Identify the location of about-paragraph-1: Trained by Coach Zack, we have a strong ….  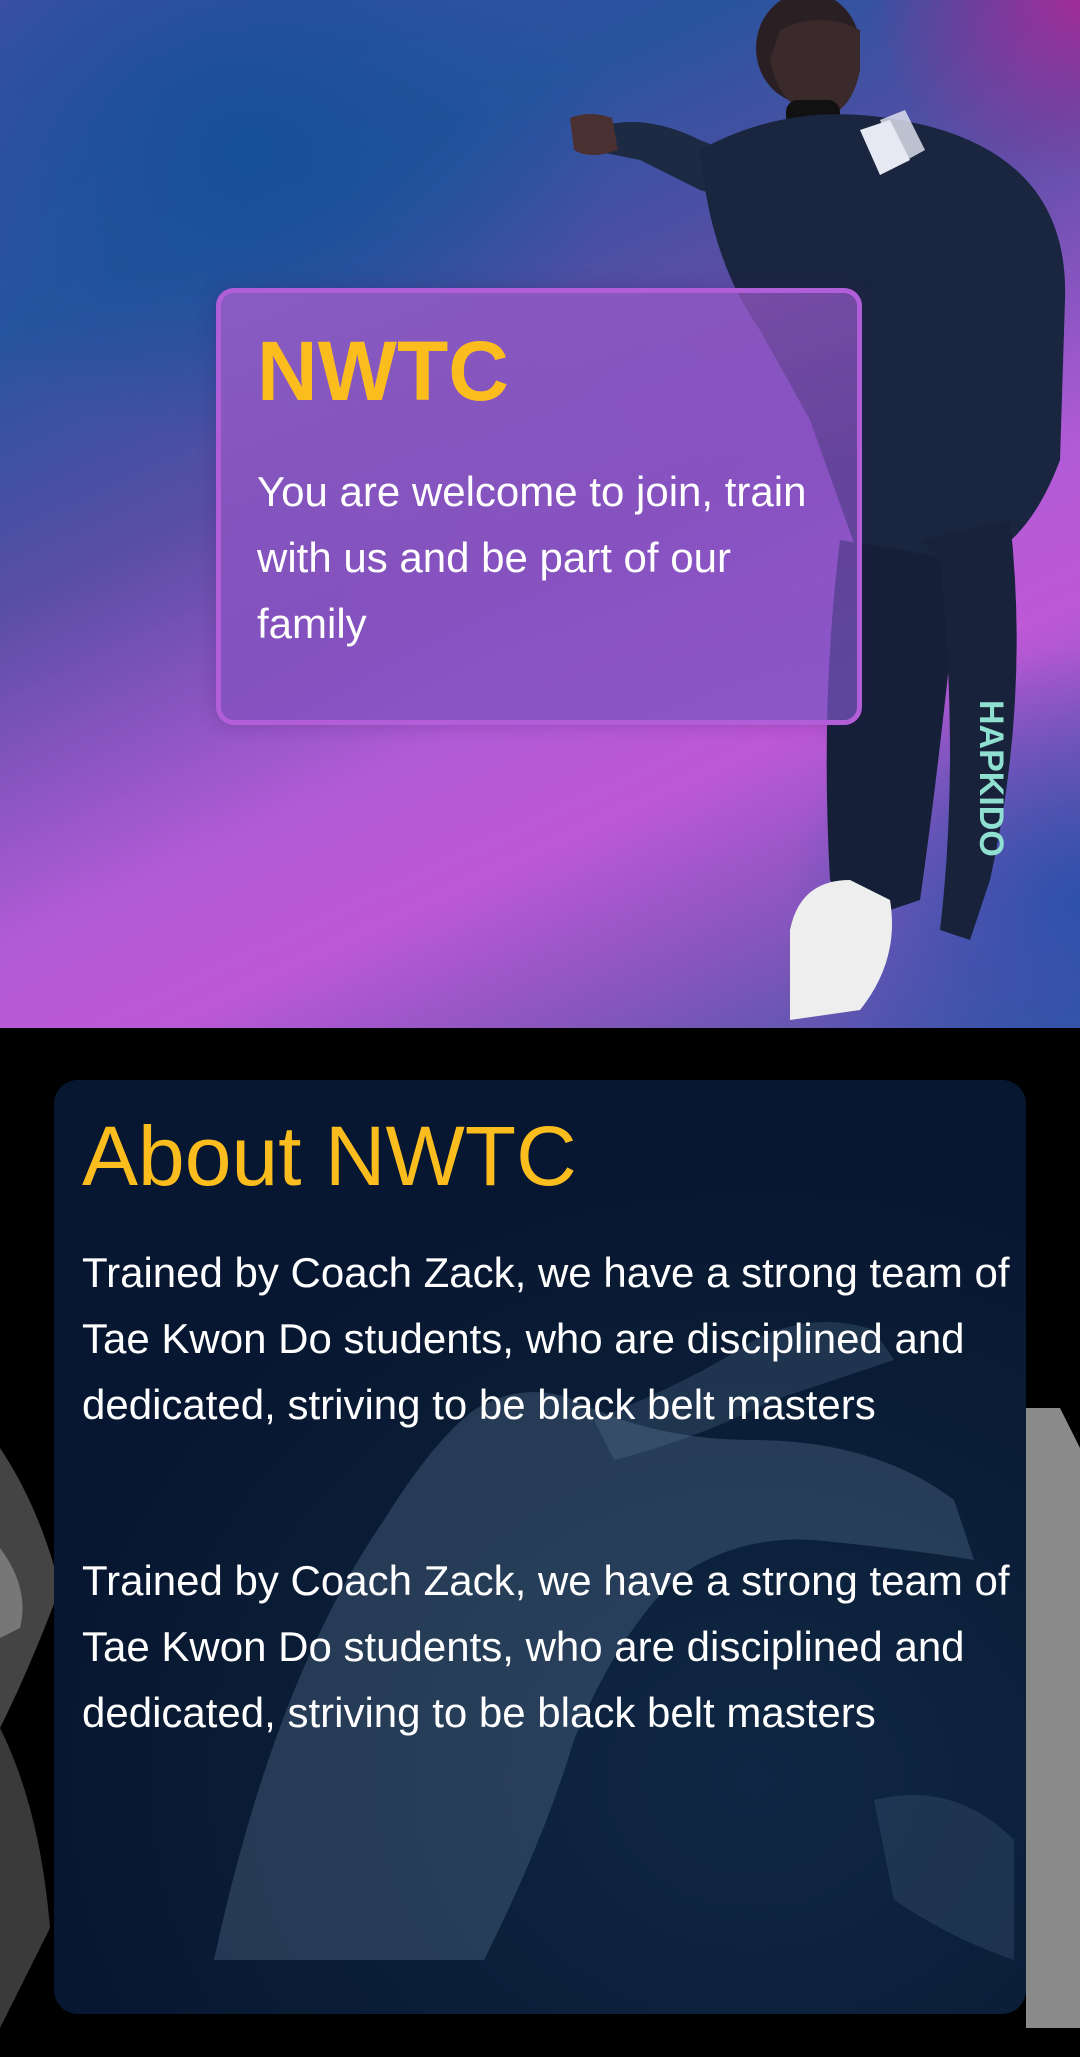
(546, 1338).